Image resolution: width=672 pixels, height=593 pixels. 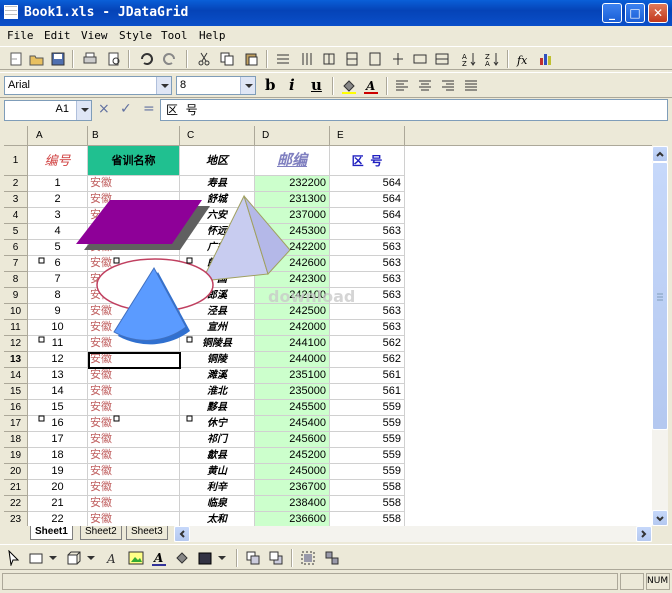 I want to click on menu-edit: Edit, so click(x=57, y=35).